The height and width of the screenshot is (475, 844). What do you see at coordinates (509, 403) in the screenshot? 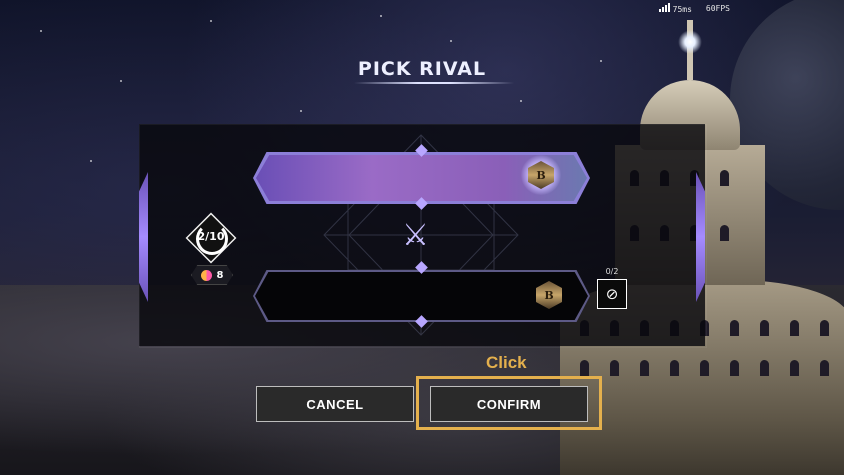
I see `click-highlight-box` at bounding box center [509, 403].